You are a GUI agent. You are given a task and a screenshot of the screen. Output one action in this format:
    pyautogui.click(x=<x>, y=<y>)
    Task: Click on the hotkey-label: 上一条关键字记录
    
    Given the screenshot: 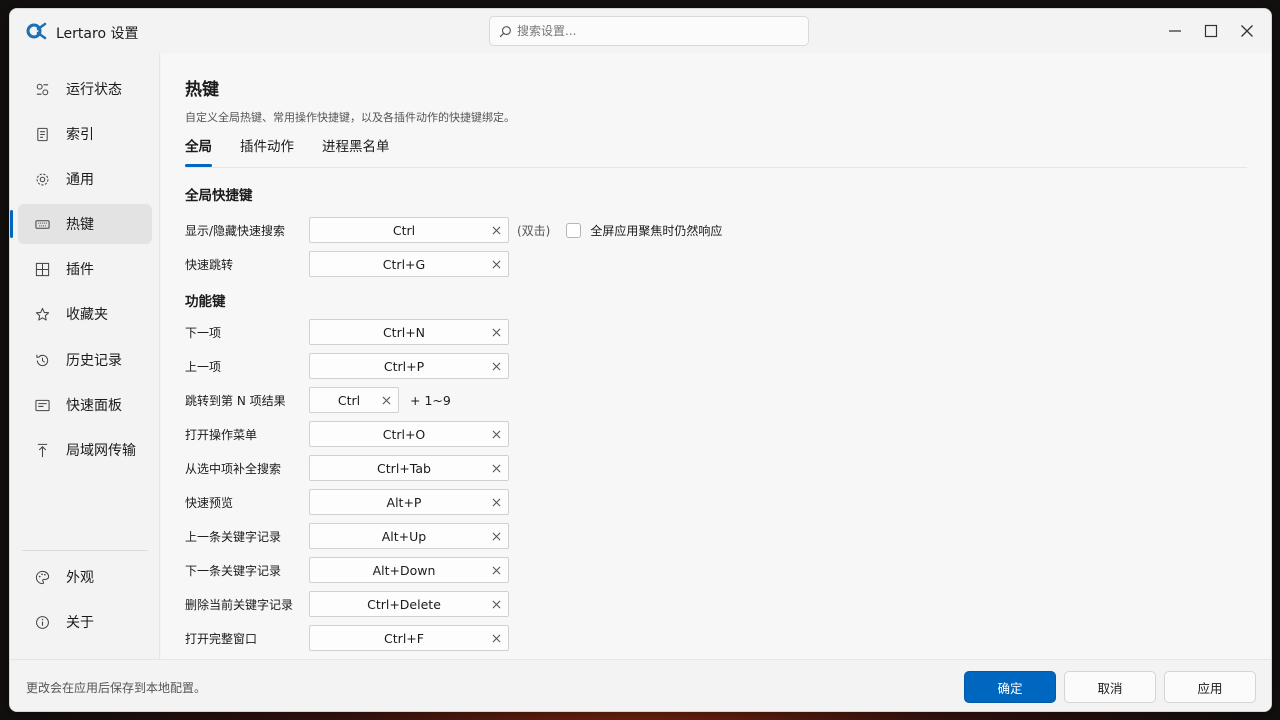 What is the action you would take?
    pyautogui.click(x=233, y=536)
    